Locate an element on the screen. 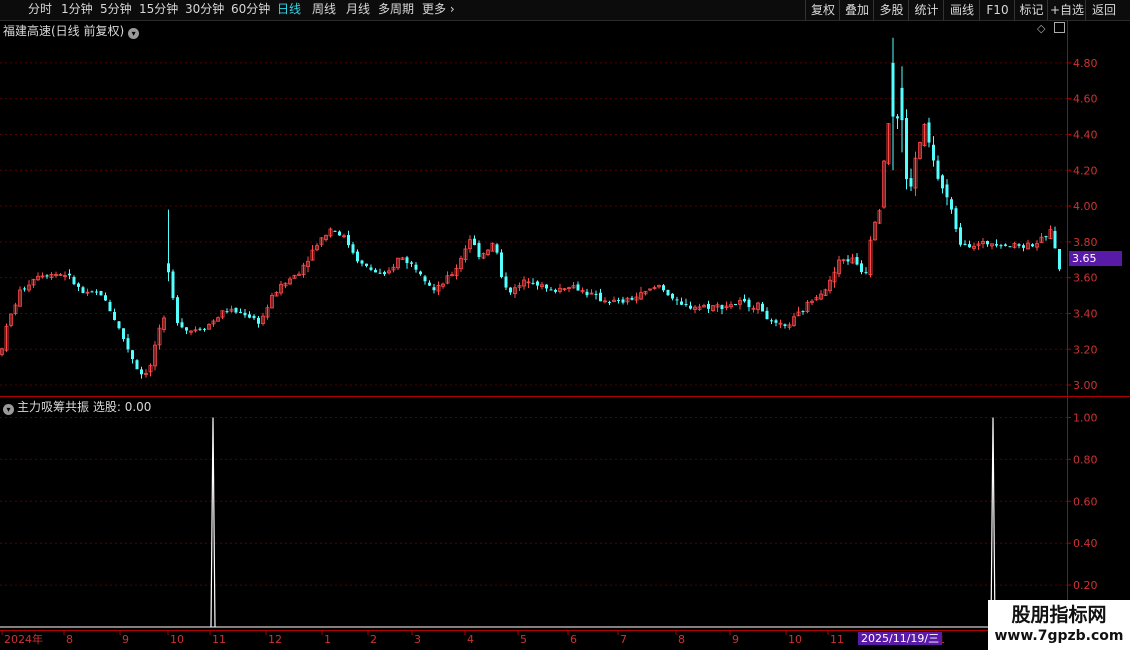 Image resolution: width=1130 pixels, height=650 pixels. price-tick-label: 4.20 is located at coordinates (1085, 170).